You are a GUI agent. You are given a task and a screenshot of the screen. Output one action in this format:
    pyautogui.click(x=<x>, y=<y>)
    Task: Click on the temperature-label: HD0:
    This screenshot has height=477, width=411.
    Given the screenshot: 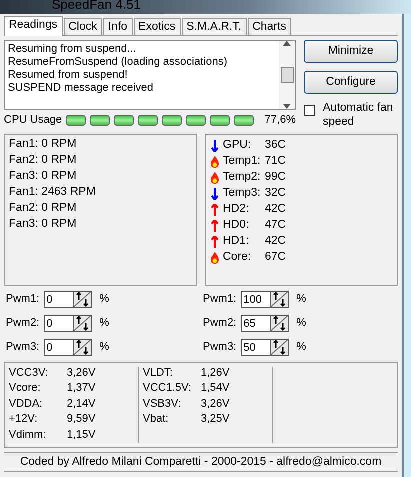 What is the action you would take?
    pyautogui.click(x=236, y=225)
    